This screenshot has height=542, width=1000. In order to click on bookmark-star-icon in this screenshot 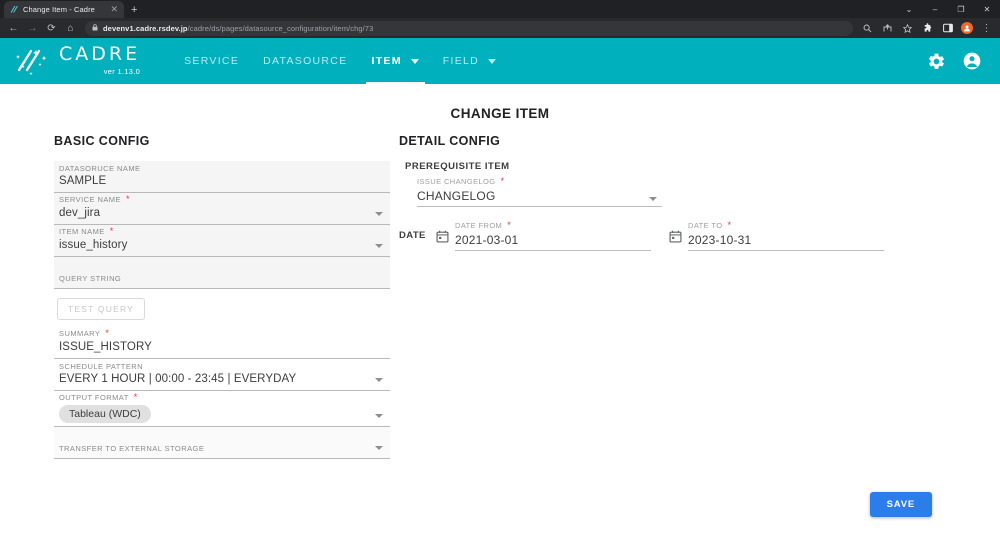, I will do `click(907, 28)`.